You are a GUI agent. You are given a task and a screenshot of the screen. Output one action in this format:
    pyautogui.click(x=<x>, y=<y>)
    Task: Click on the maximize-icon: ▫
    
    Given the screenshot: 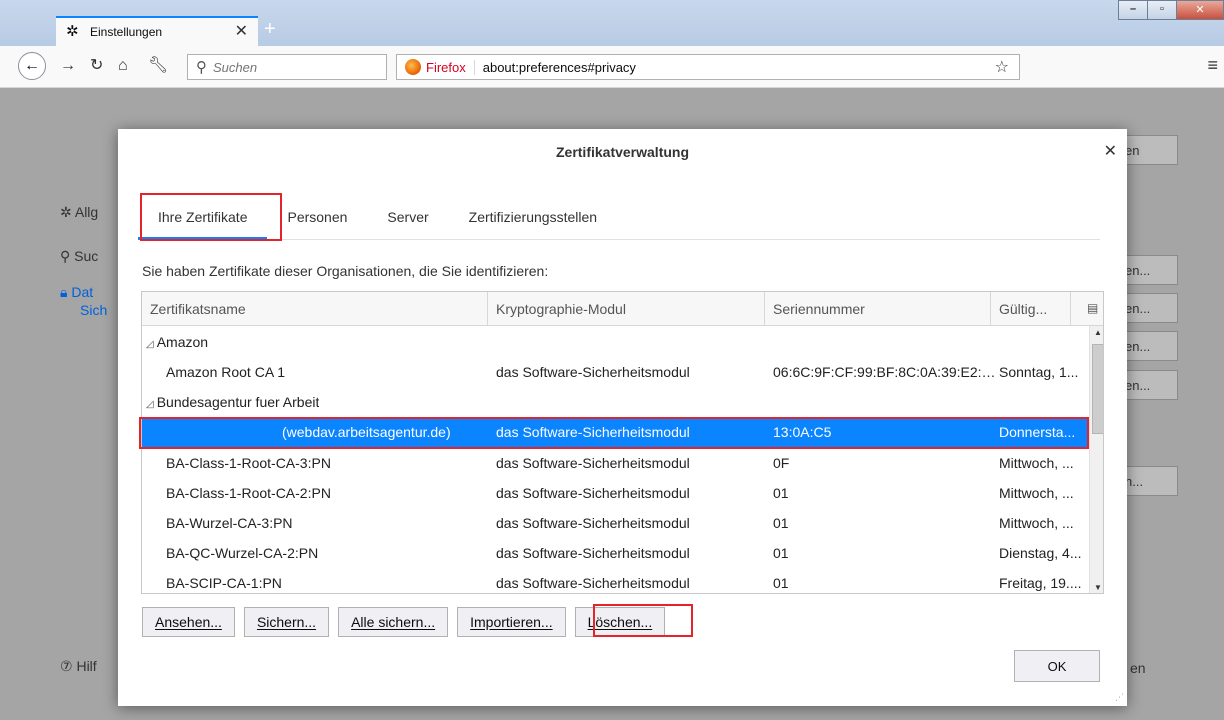 What is the action you would take?
    pyautogui.click(x=1162, y=9)
    